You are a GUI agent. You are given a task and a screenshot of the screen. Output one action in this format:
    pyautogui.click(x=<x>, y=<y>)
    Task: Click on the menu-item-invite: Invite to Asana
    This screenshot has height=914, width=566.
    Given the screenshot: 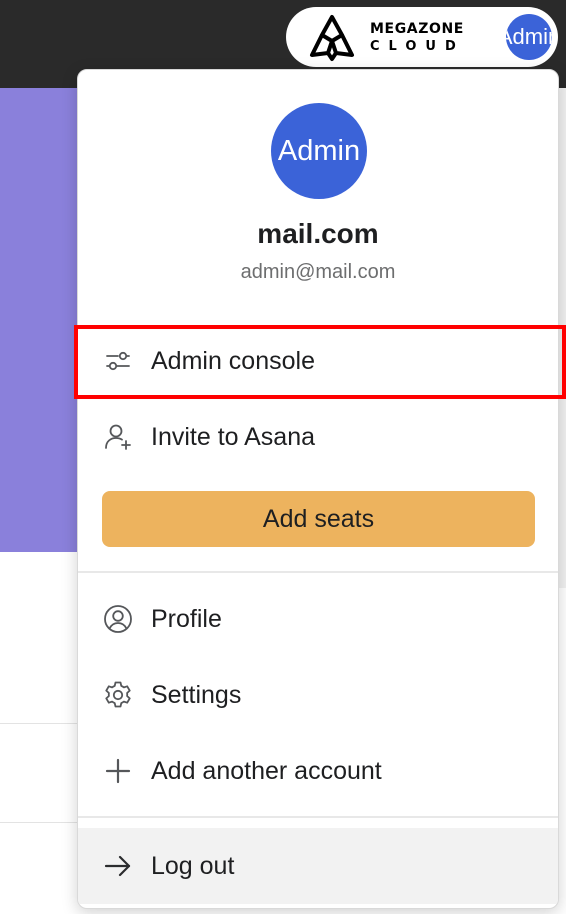 What is the action you would take?
    pyautogui.click(x=318, y=437)
    